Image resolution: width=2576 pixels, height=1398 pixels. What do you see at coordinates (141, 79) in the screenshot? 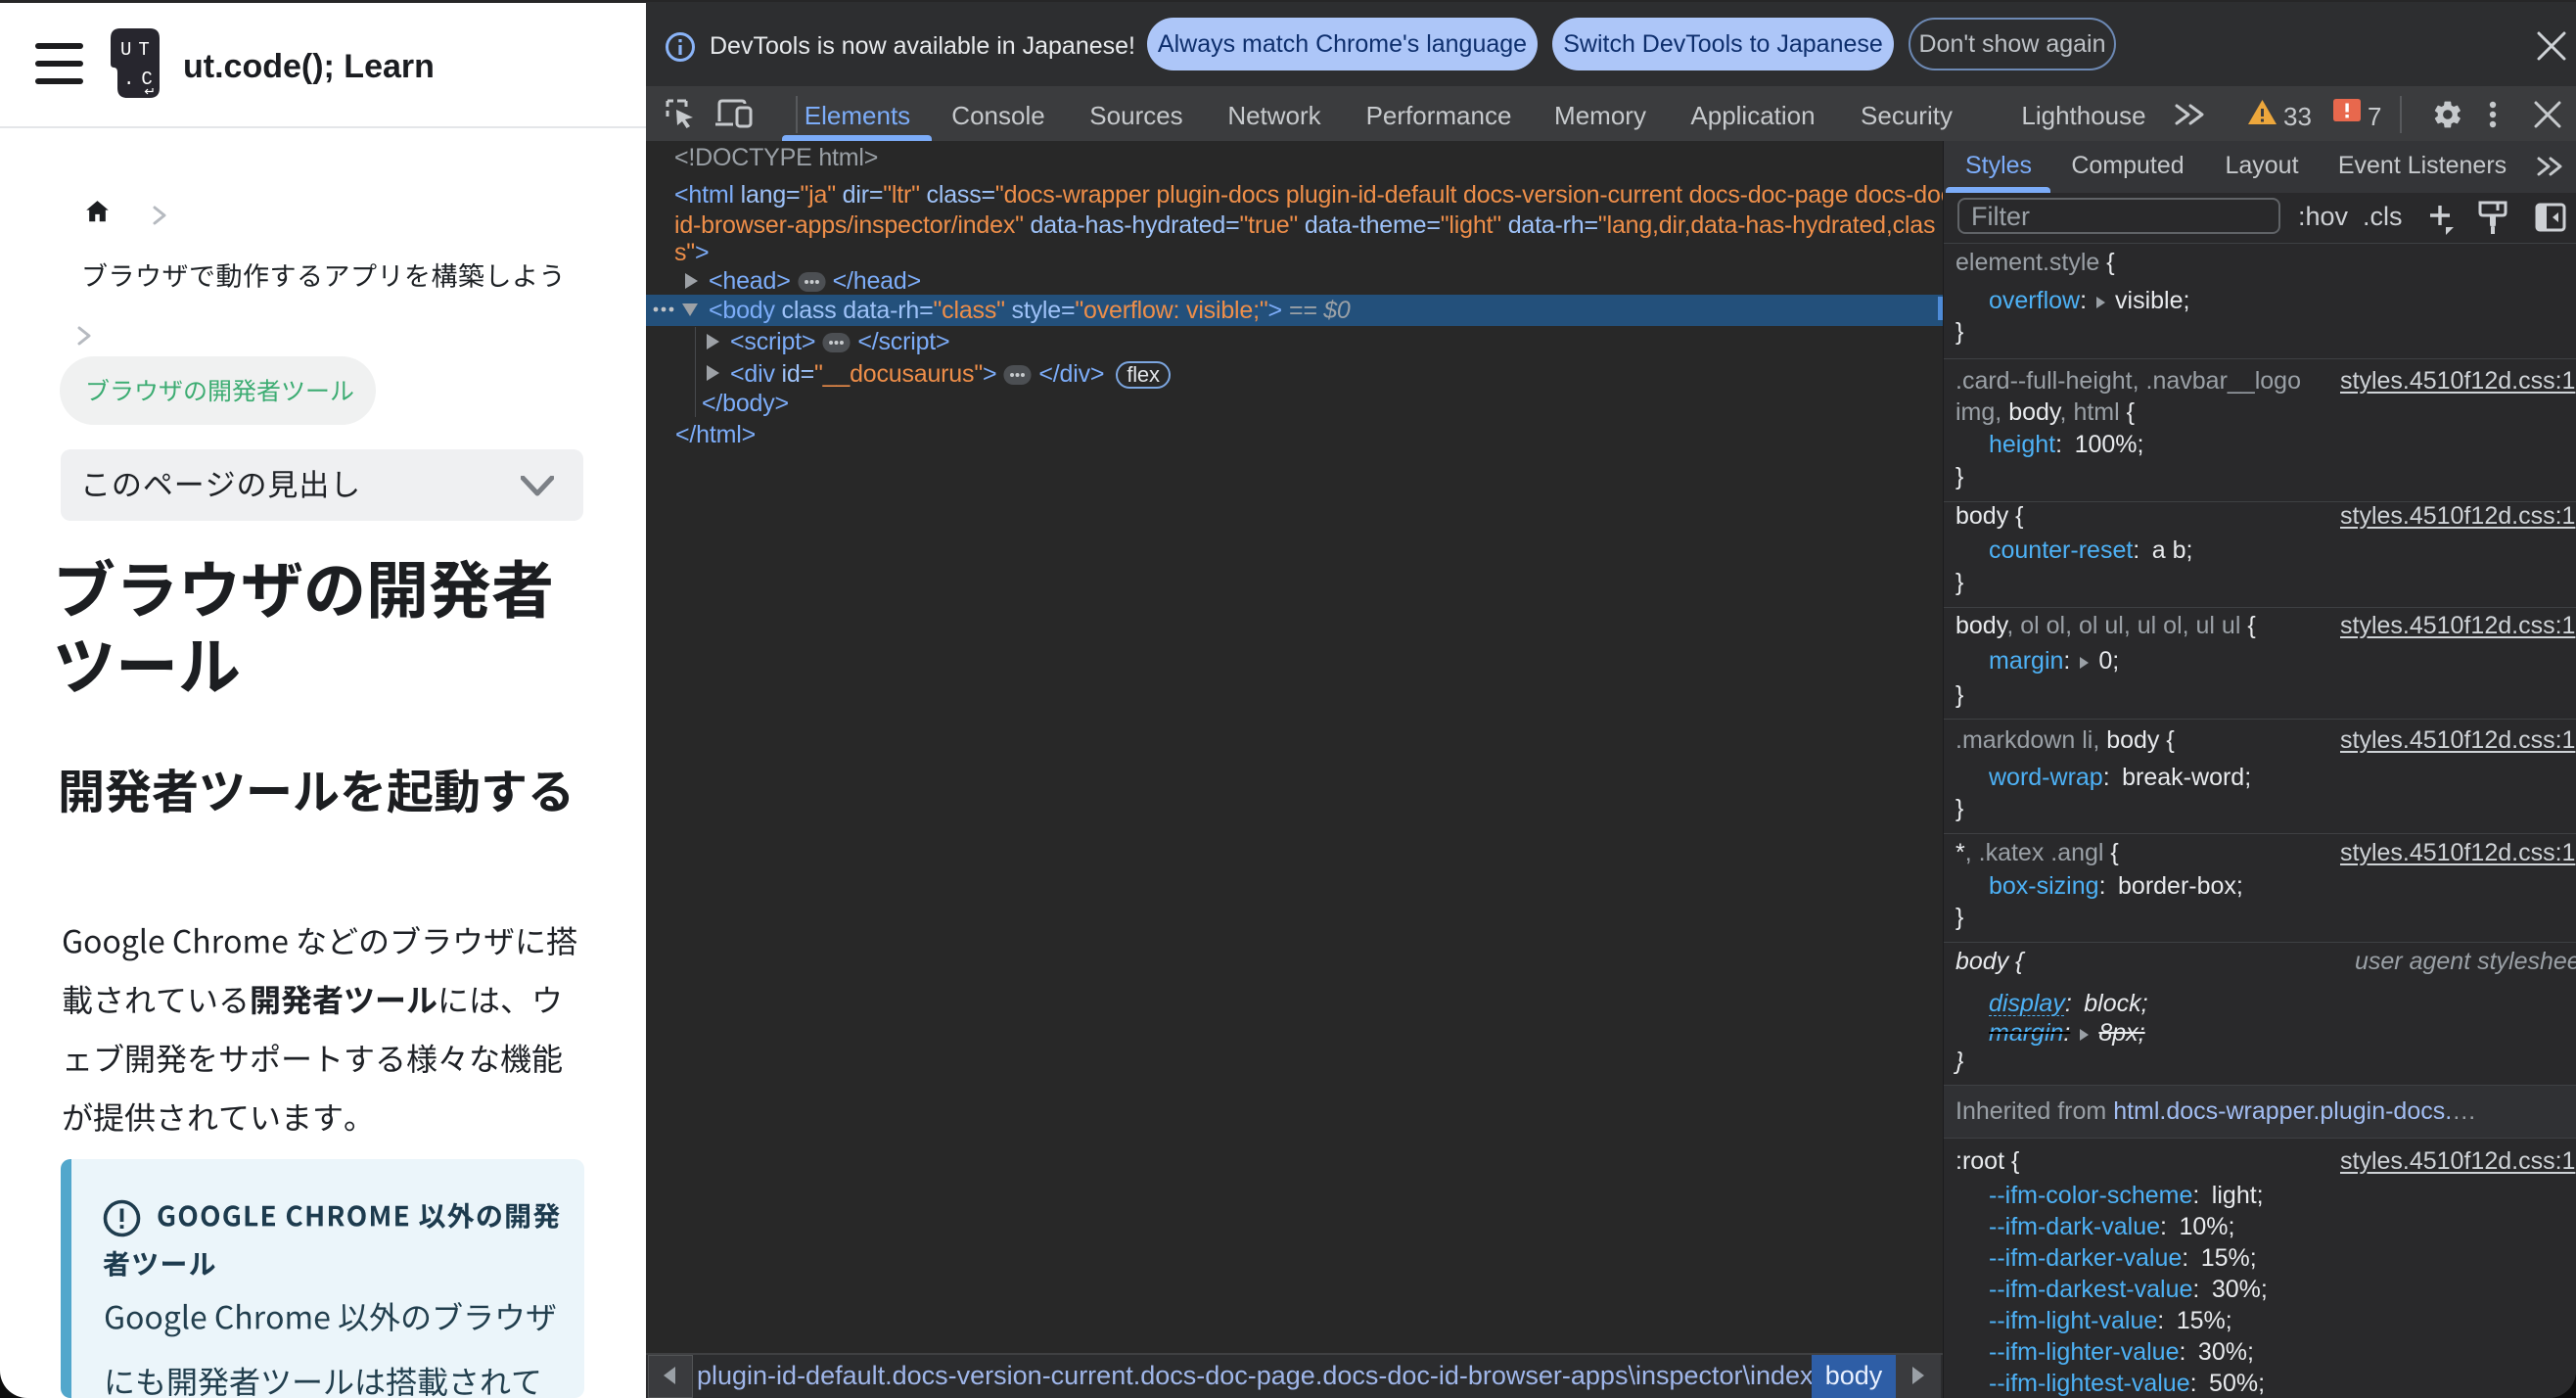
I see `svg-text: .C` at bounding box center [141, 79].